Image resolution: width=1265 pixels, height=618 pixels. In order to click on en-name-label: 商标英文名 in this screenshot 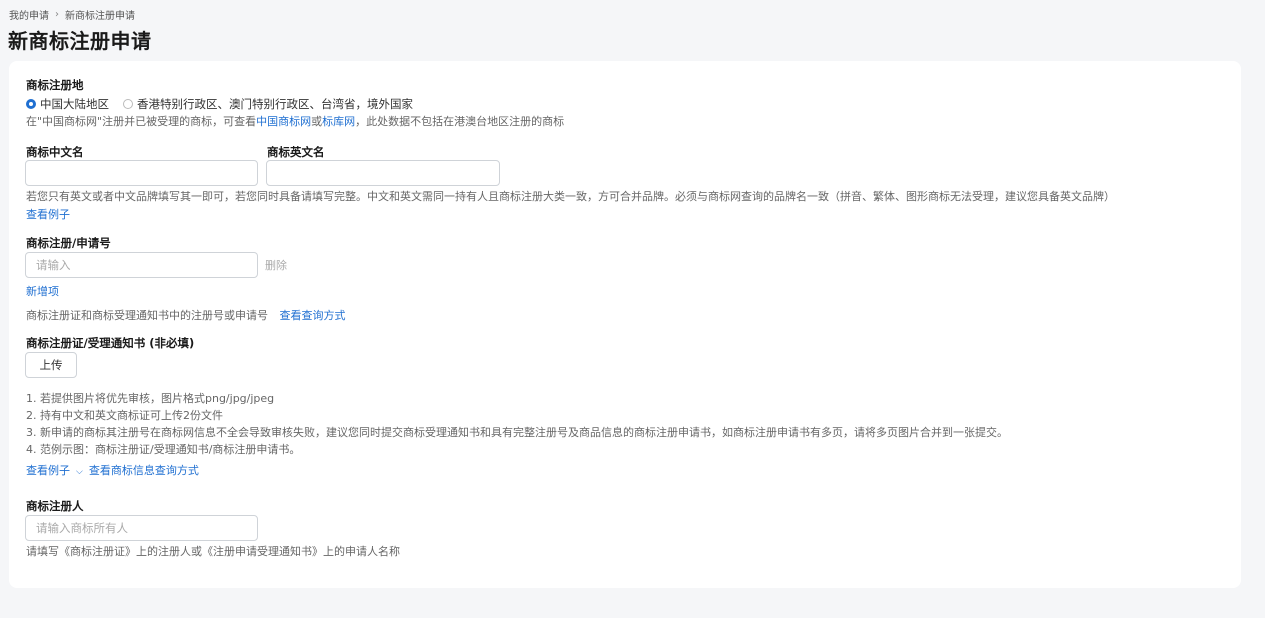, I will do `click(296, 152)`.